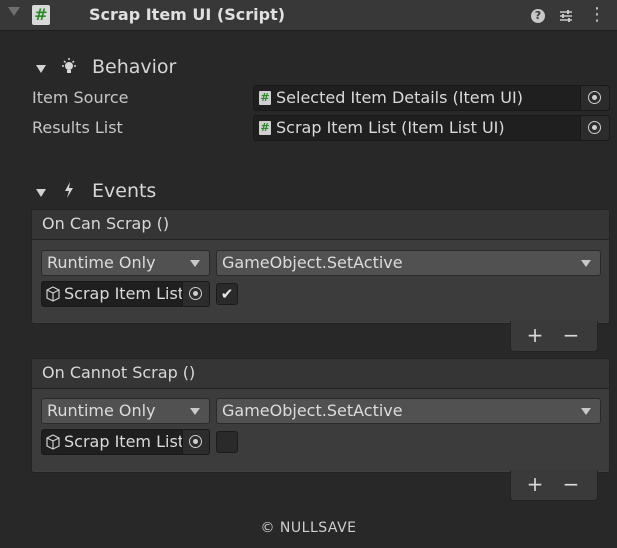 This screenshot has width=617, height=548. What do you see at coordinates (77, 127) in the screenshot?
I see `results-list-label: Results List` at bounding box center [77, 127].